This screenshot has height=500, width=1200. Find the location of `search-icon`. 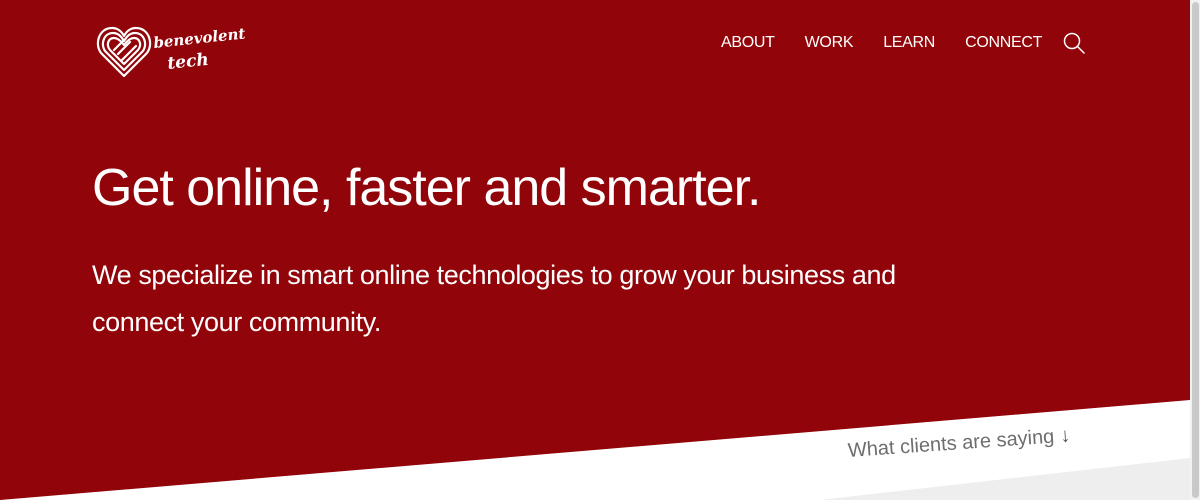

search-icon is located at coordinates (1074, 43).